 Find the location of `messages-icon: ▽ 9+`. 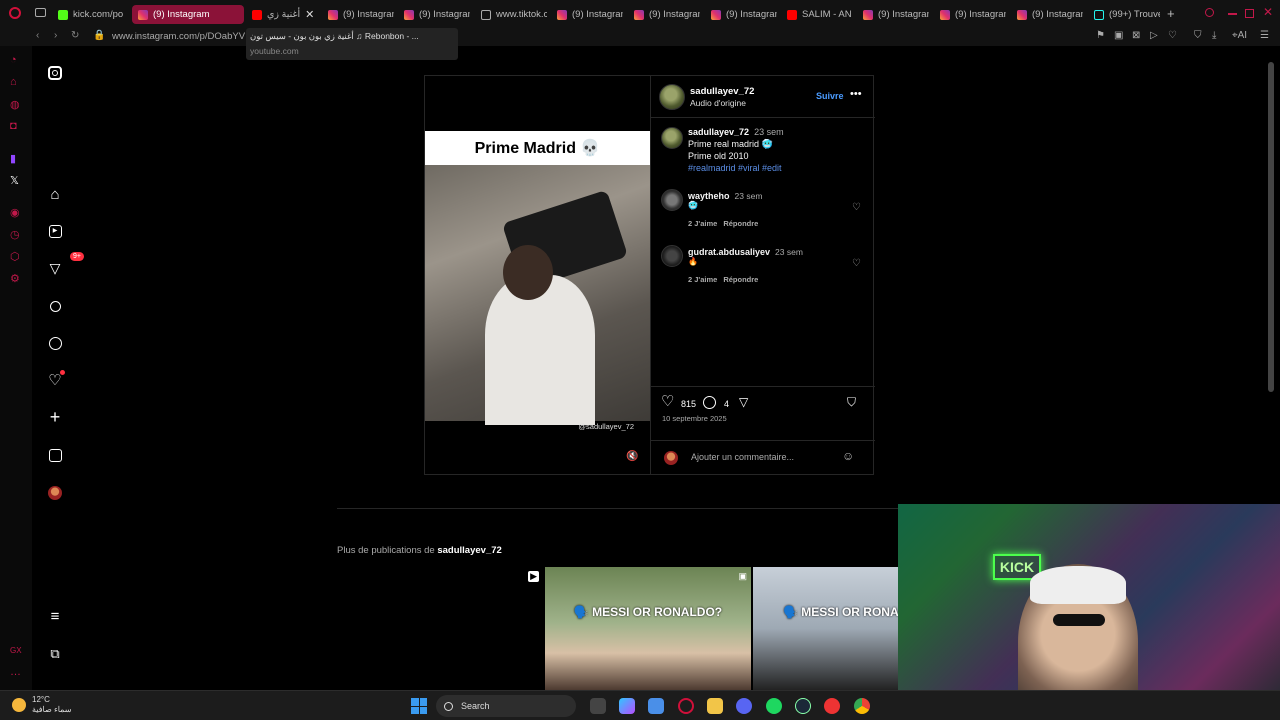

messages-icon: ▽ 9+ is located at coordinates (64, 265).